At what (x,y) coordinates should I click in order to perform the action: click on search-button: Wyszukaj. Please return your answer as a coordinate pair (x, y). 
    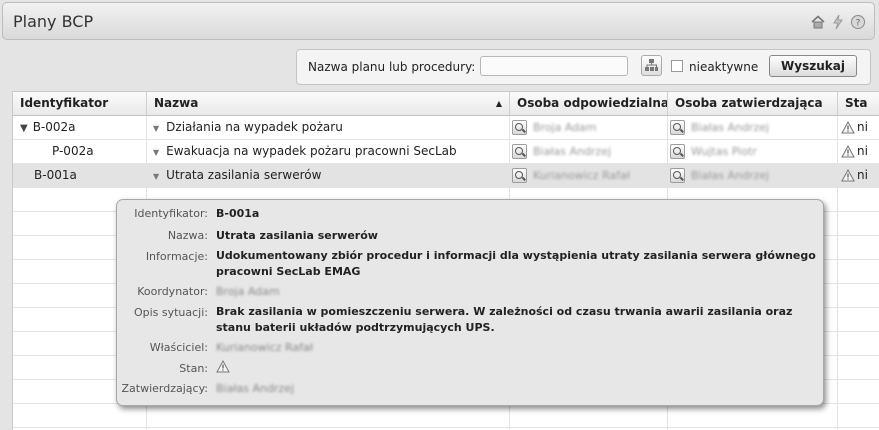
    Looking at the image, I should click on (813, 66).